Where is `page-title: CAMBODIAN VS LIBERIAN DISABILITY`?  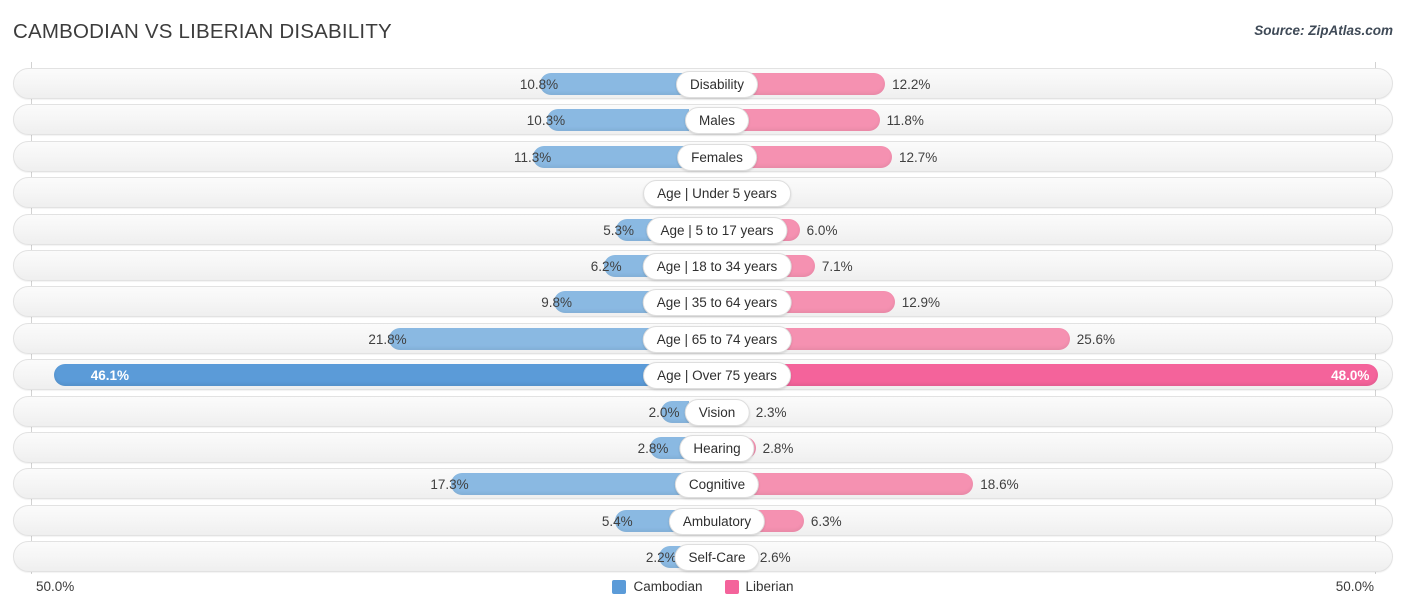 page-title: CAMBODIAN VS LIBERIAN DISABILITY is located at coordinates (202, 31).